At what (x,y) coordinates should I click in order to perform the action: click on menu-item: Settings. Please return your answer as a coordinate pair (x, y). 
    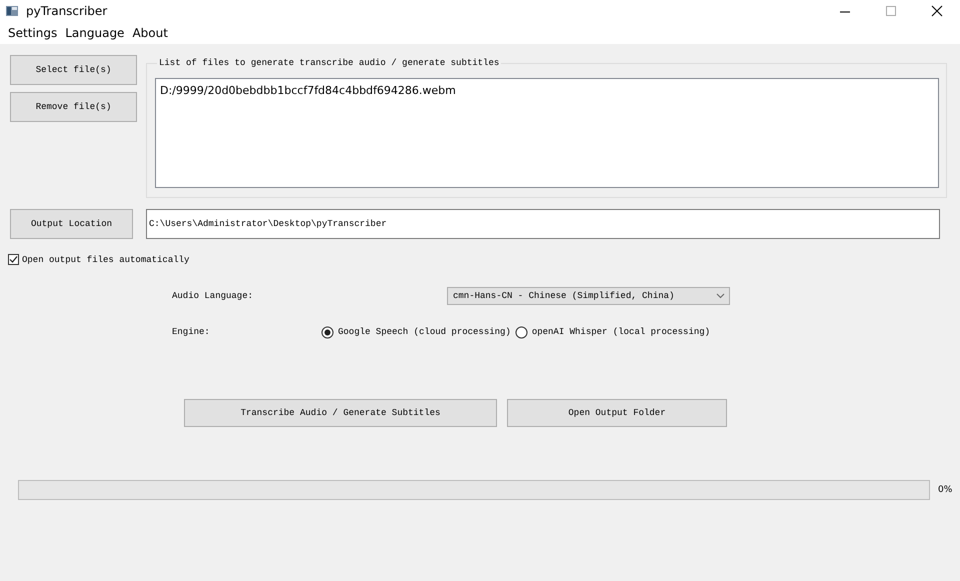
    Looking at the image, I should click on (33, 33).